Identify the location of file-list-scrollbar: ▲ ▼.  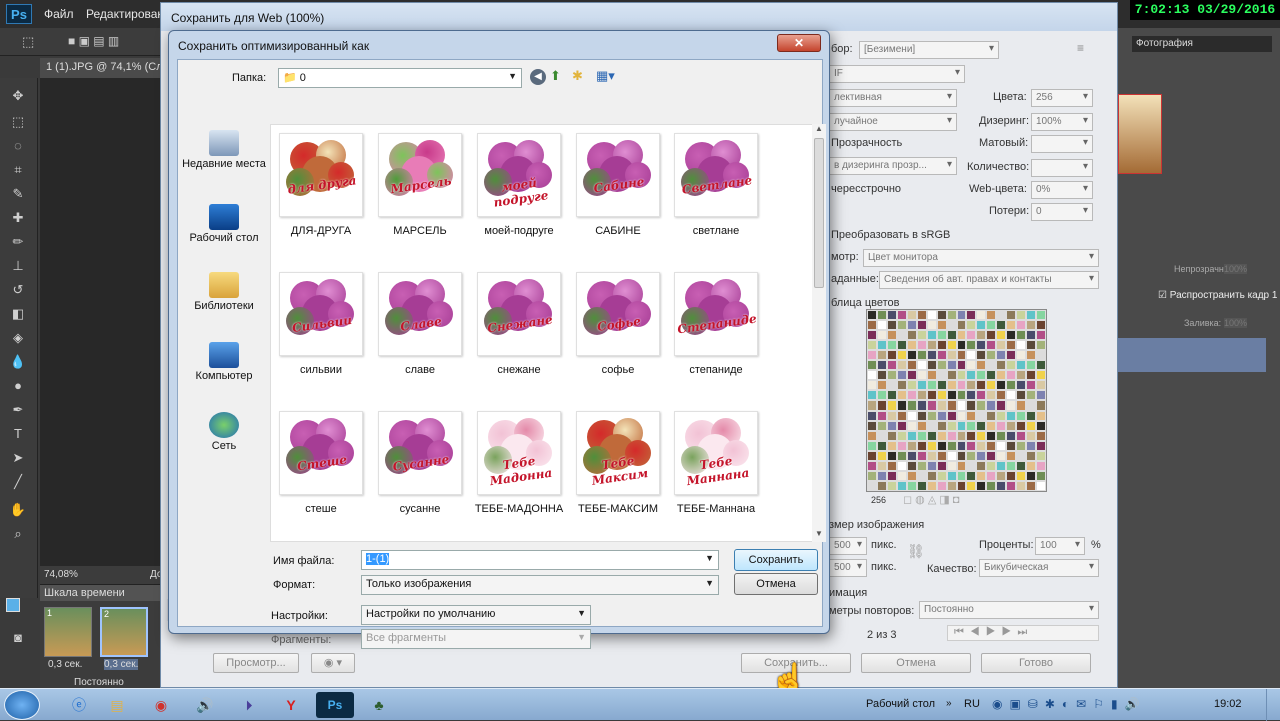
(819, 333).